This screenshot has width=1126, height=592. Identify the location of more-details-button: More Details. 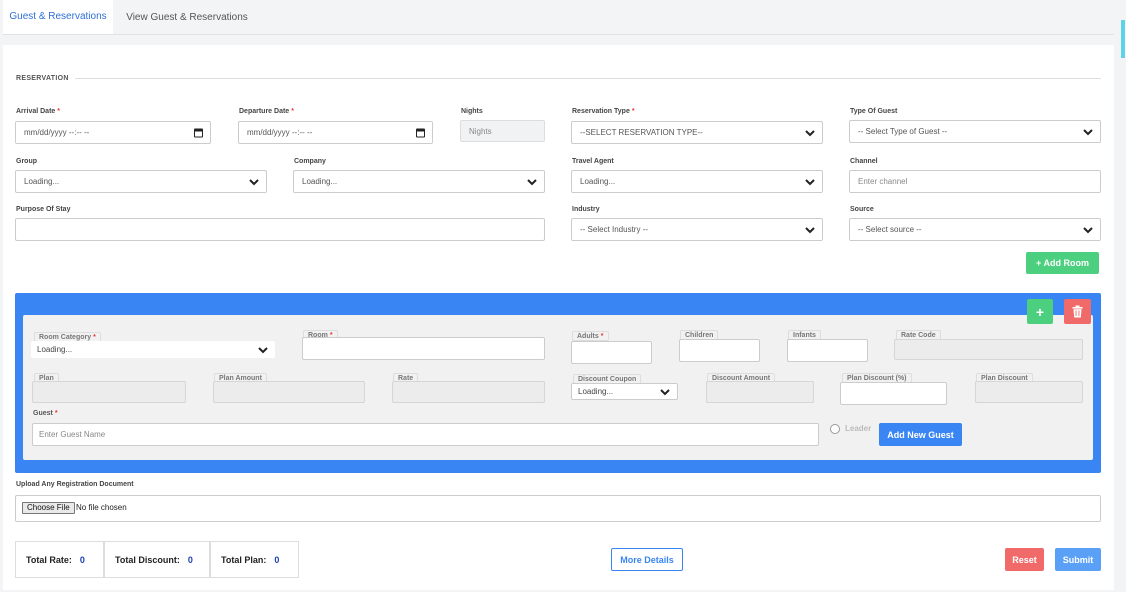
(647, 559).